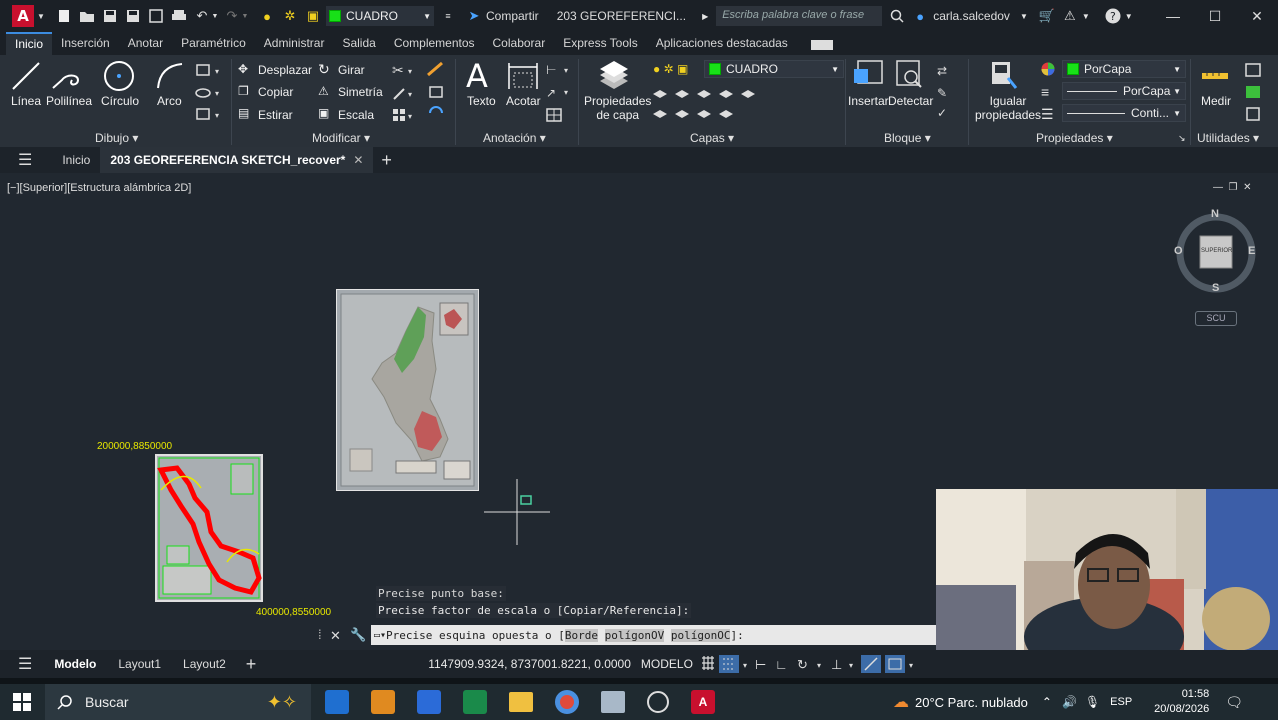 This screenshot has width=1278, height=720. Describe the element at coordinates (1216, 318) in the screenshot. I see `ucs-menu: SCU` at that location.